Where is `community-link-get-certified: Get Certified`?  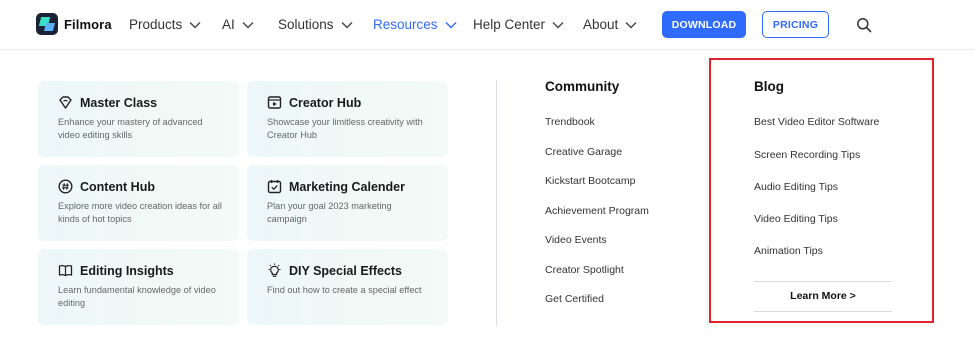
community-link-get-certified: Get Certified is located at coordinates (574, 299).